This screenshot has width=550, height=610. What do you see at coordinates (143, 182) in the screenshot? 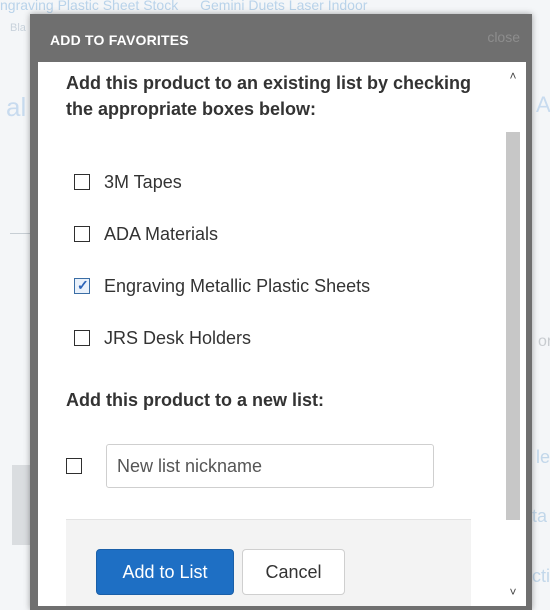
I see `list-label: 3M Tapes` at bounding box center [143, 182].